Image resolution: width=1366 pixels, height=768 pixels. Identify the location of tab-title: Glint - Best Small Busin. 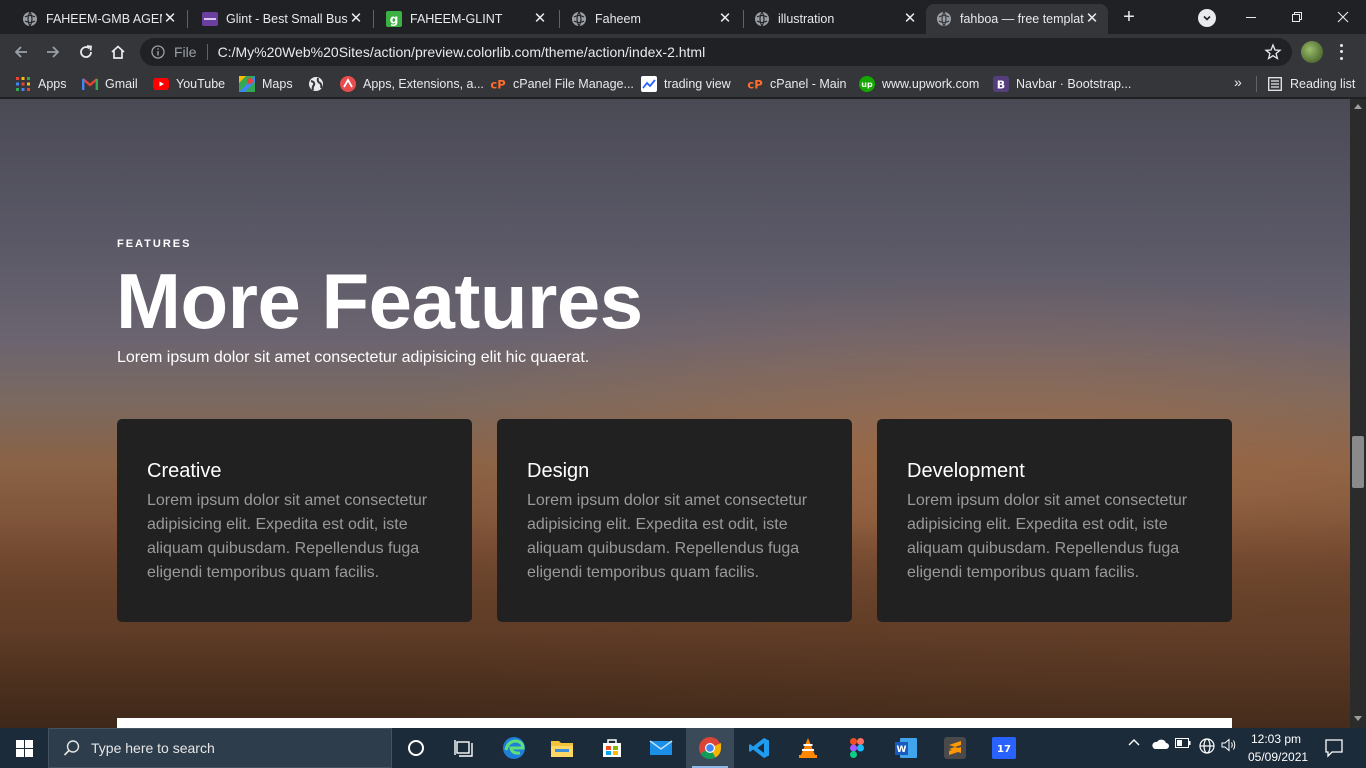
(287, 19).